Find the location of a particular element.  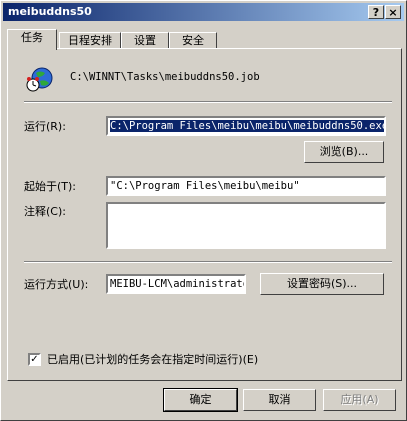

tab-task: 任务 is located at coordinates (32, 39).